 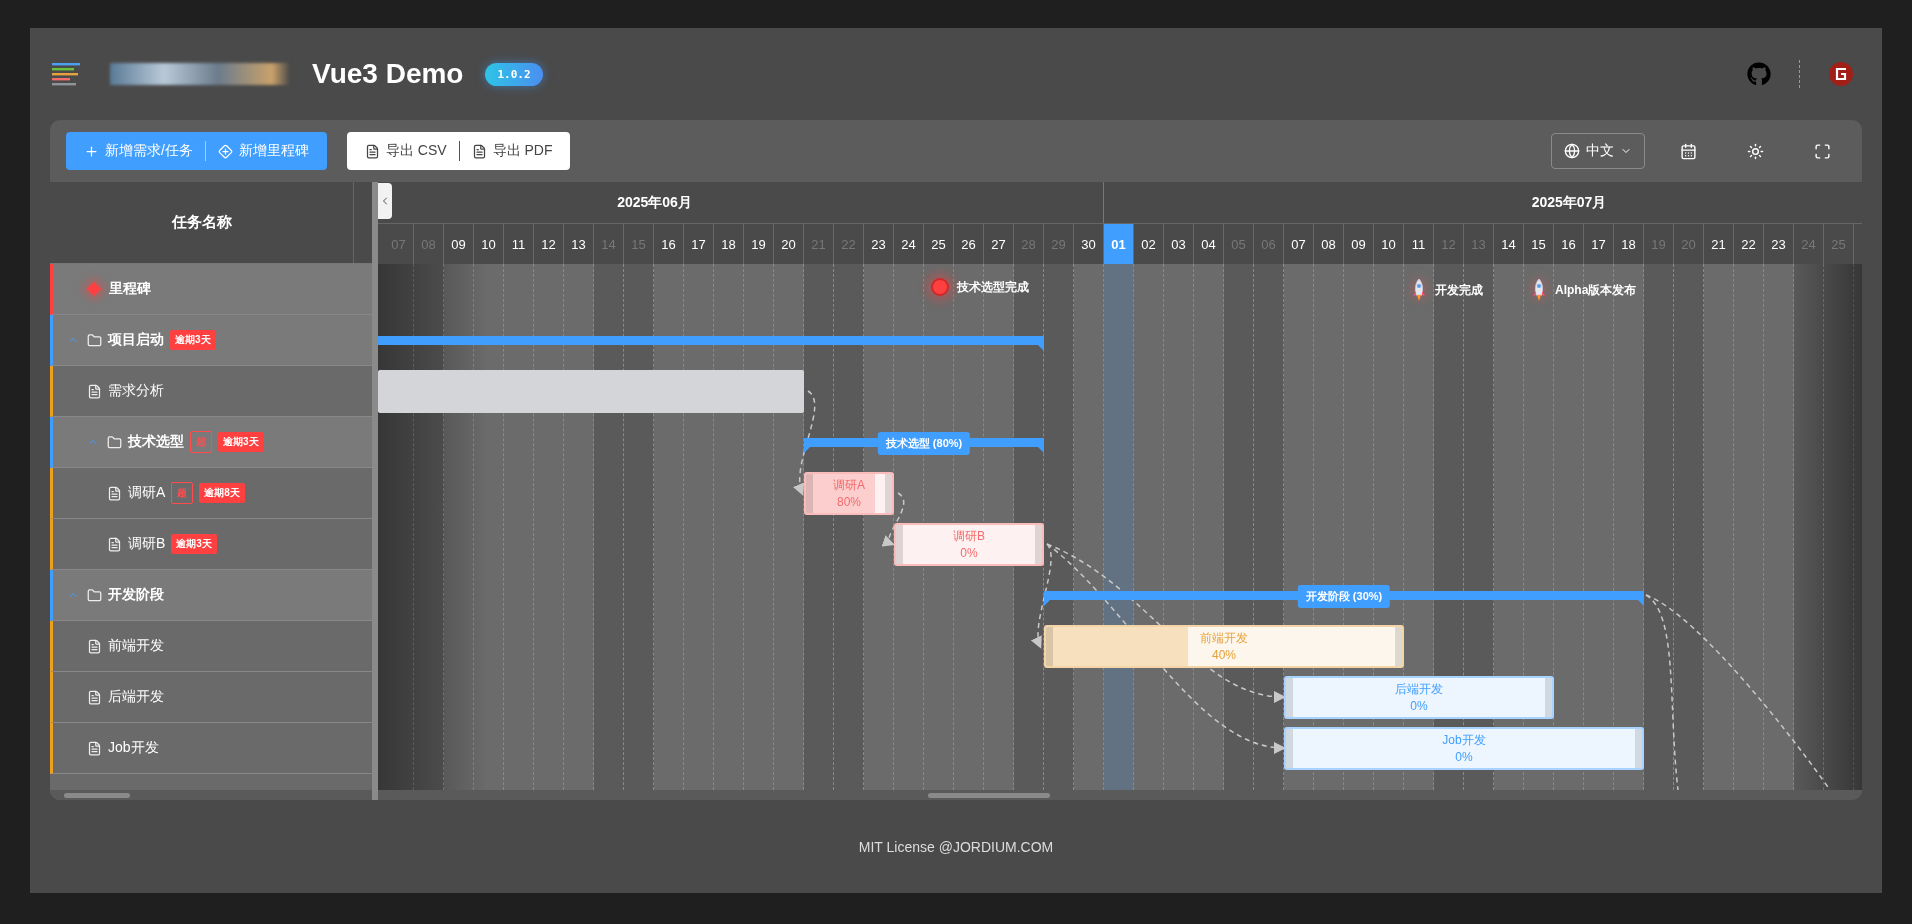 What do you see at coordinates (211, 748) in the screenshot?
I see `task-row: Job开发` at bounding box center [211, 748].